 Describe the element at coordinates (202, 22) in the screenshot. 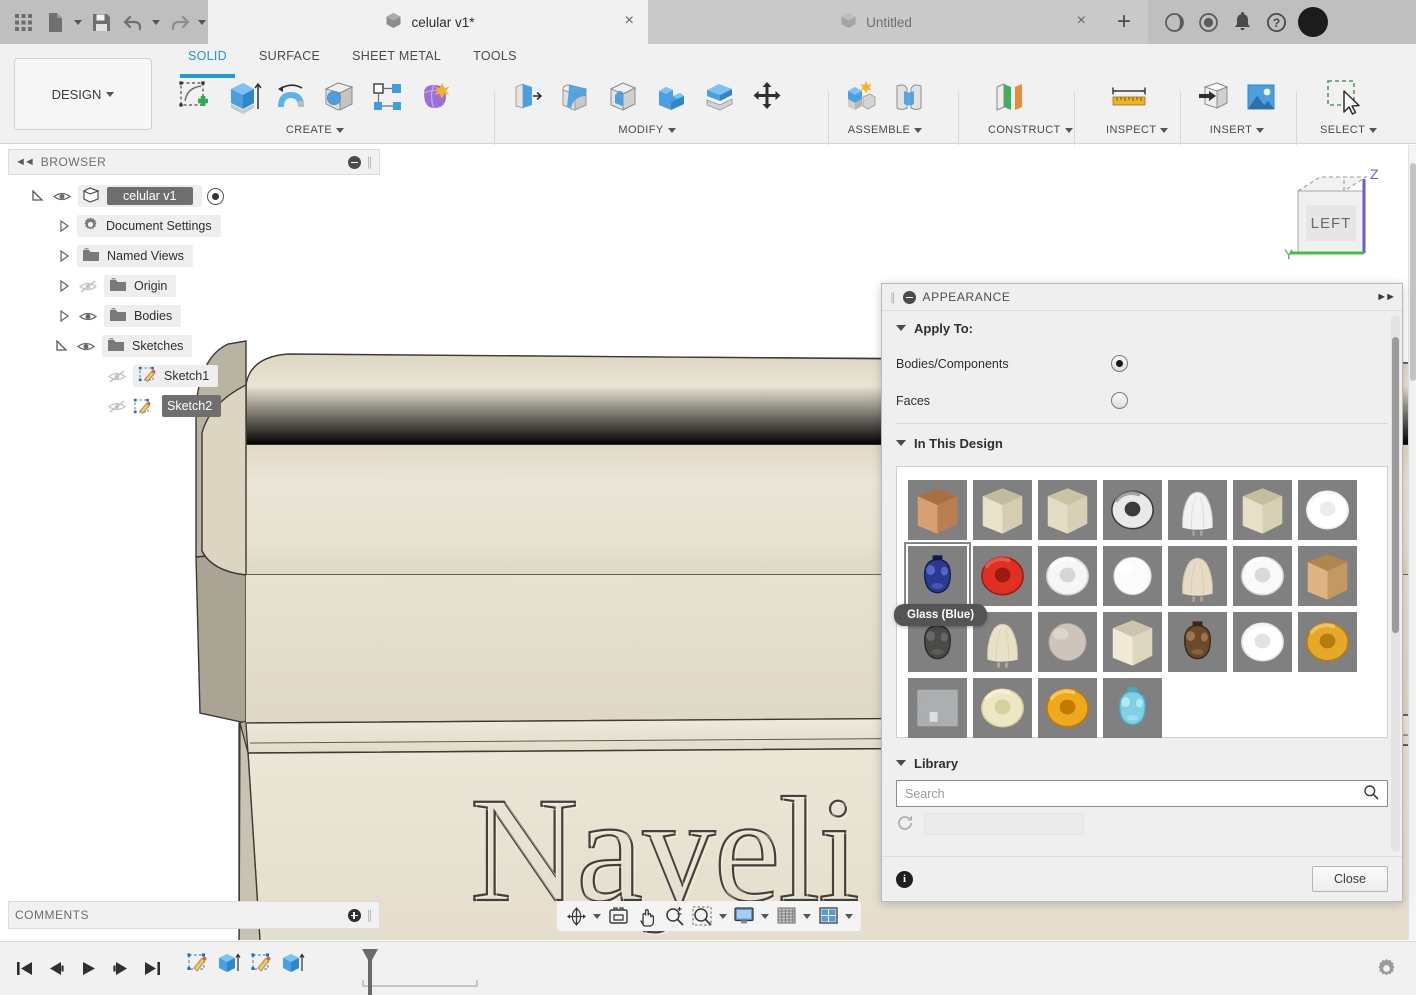

I see `redo-dropdown` at that location.